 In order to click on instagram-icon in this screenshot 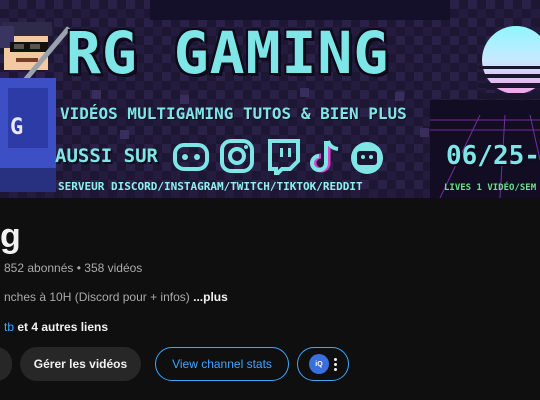, I will do `click(237, 156)`.